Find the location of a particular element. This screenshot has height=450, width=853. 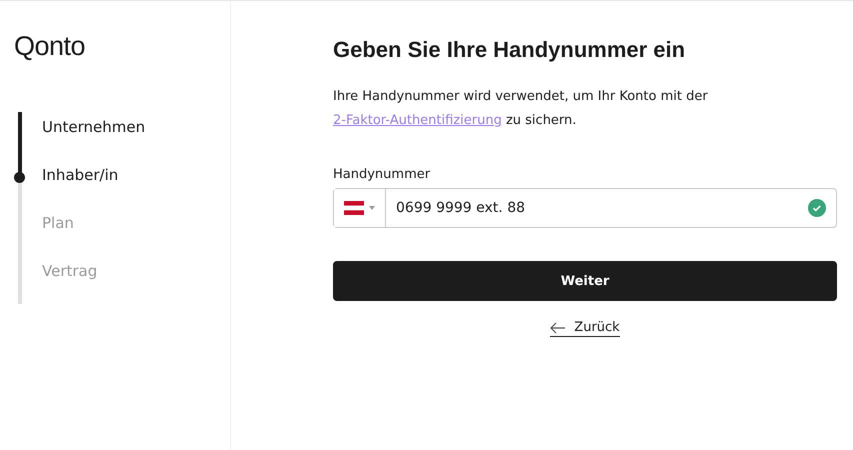

phone-input: 0699 9999 ext. 88 is located at coordinates (597, 208).